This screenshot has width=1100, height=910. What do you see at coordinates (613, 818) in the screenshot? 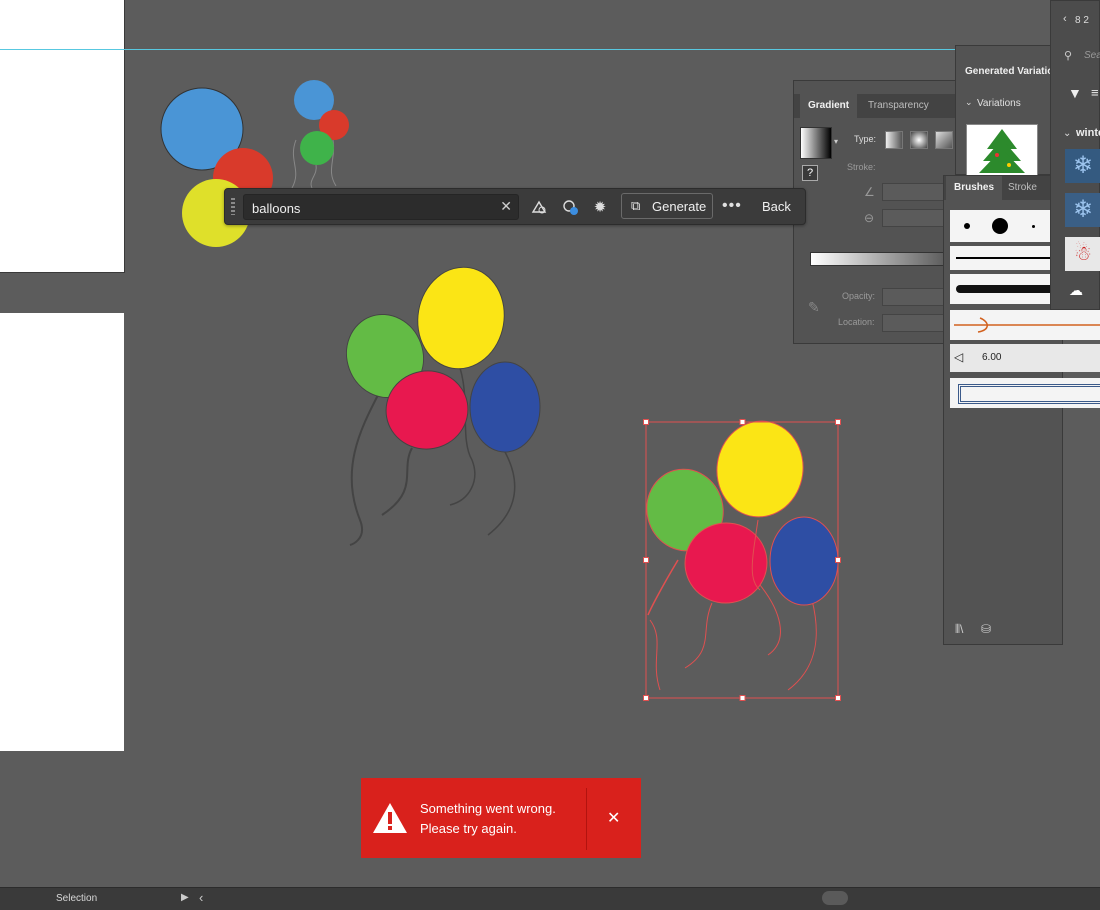
I see `close-icon: ✕` at bounding box center [613, 818].